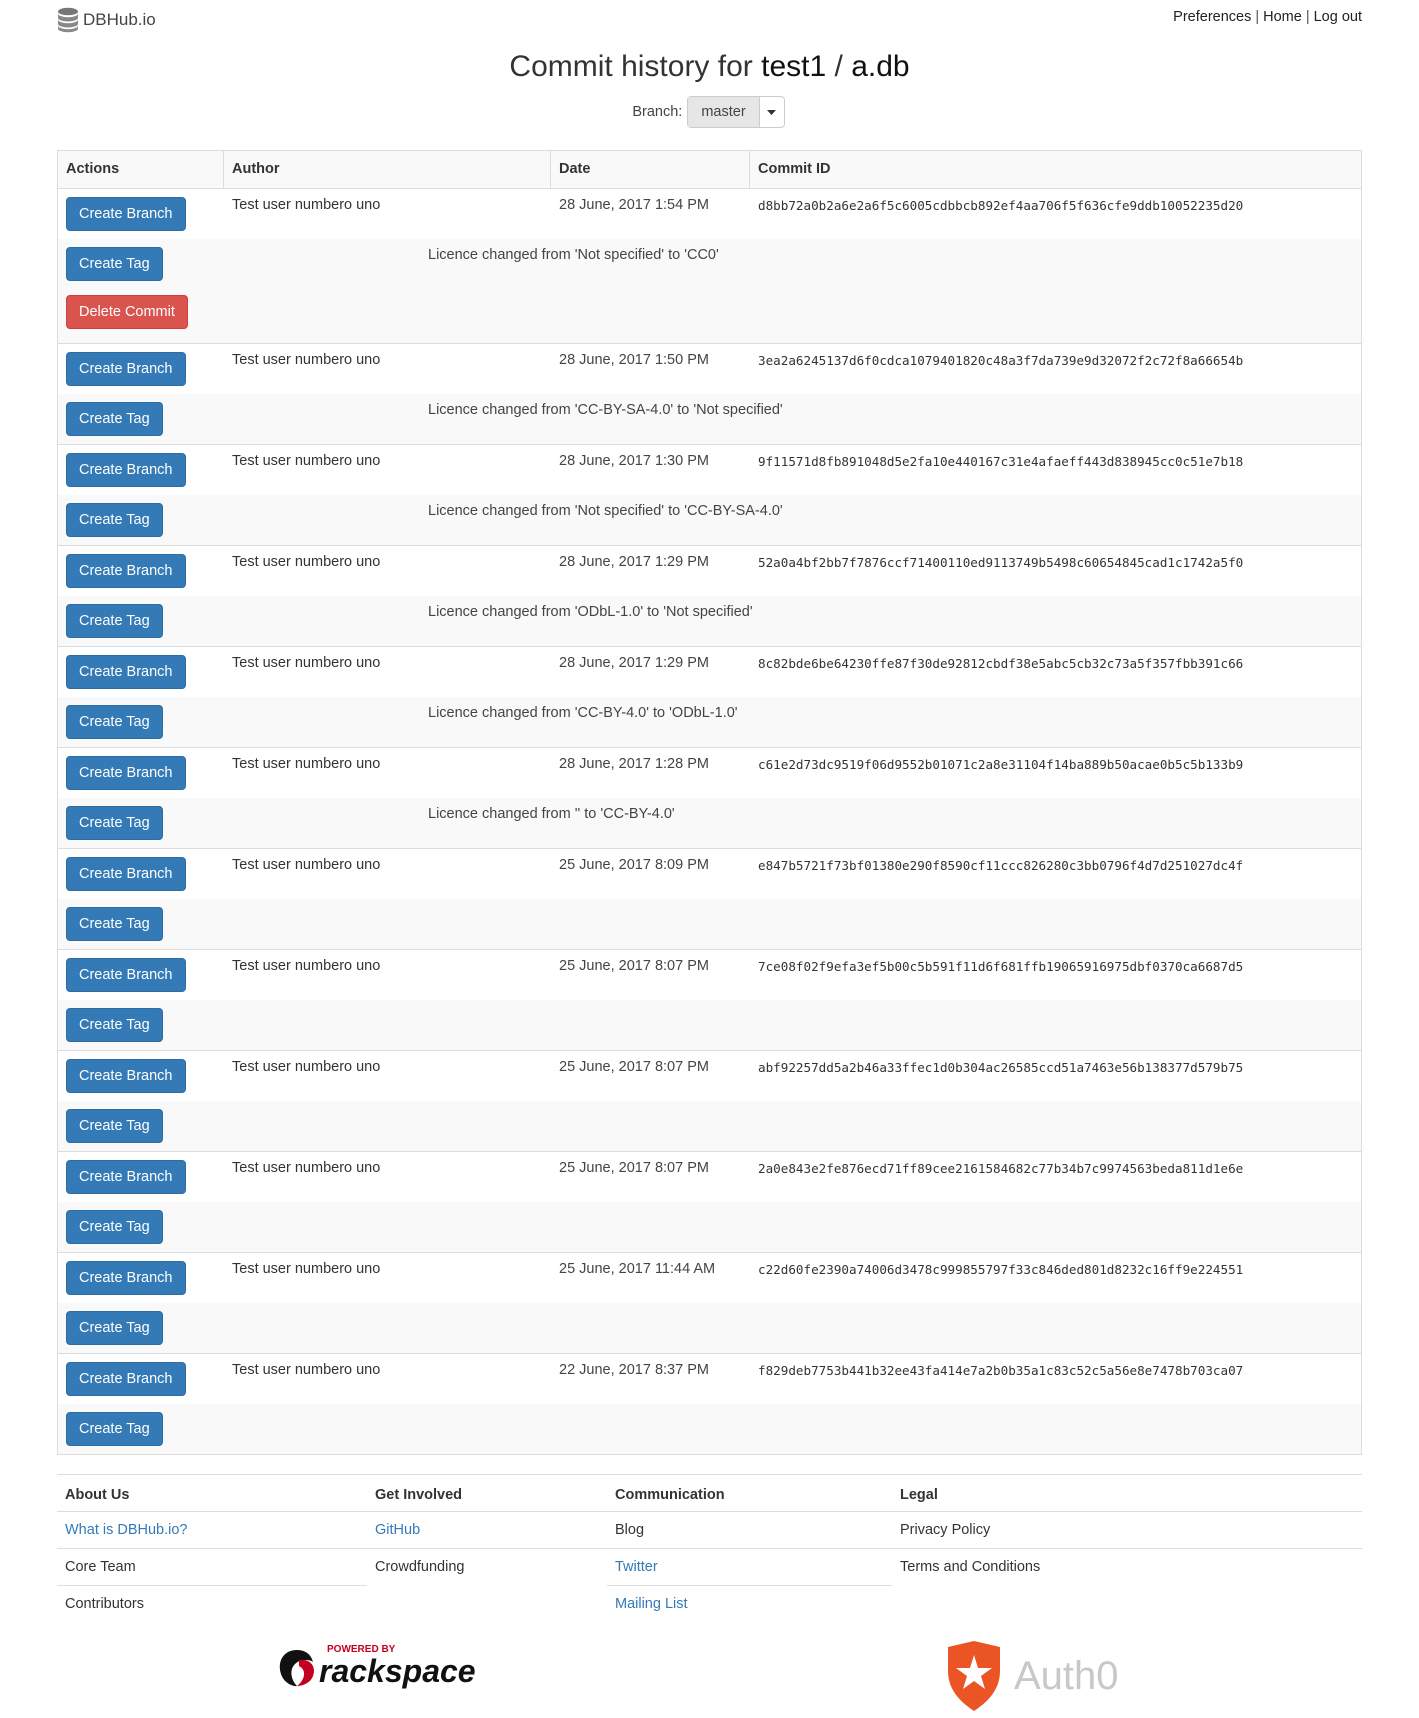 The width and height of the screenshot is (1419, 1718). Describe the element at coordinates (709, 67) in the screenshot. I see `page-title: Commit history for test1 / a.db` at that location.